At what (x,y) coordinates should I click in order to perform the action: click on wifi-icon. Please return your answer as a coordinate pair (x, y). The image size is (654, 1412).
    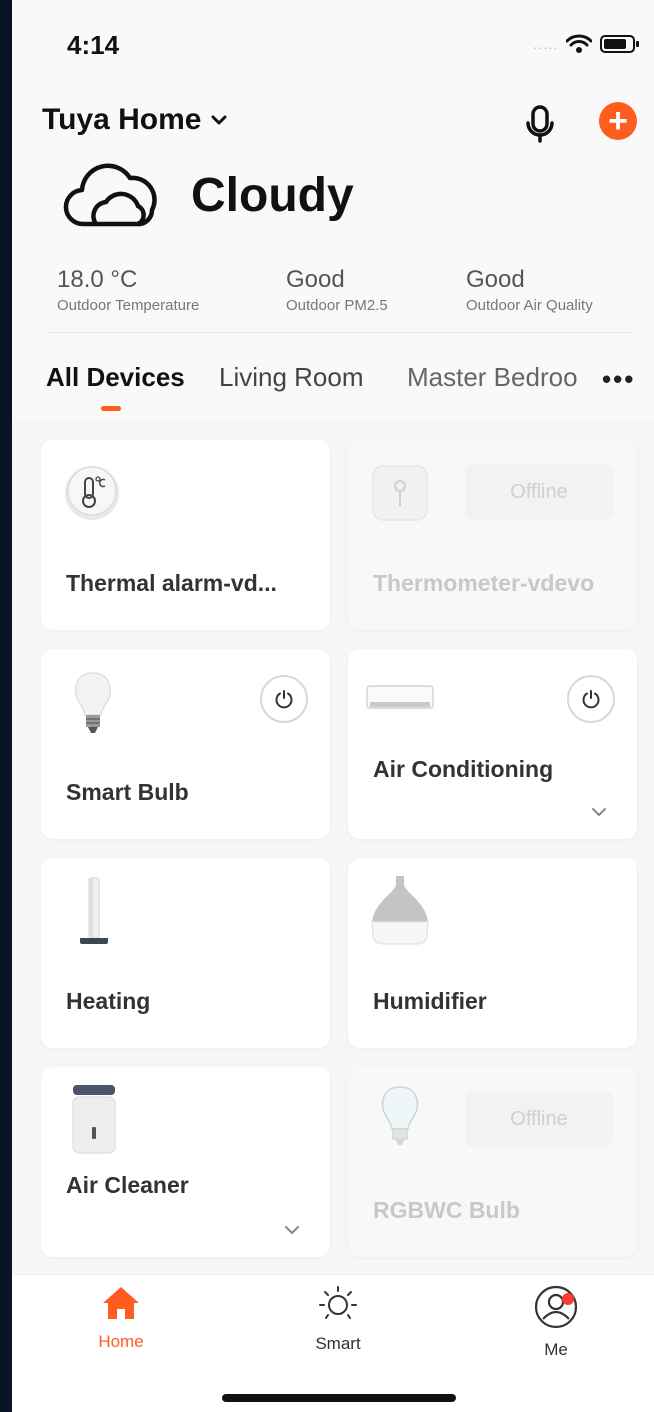
    Looking at the image, I should click on (579, 43).